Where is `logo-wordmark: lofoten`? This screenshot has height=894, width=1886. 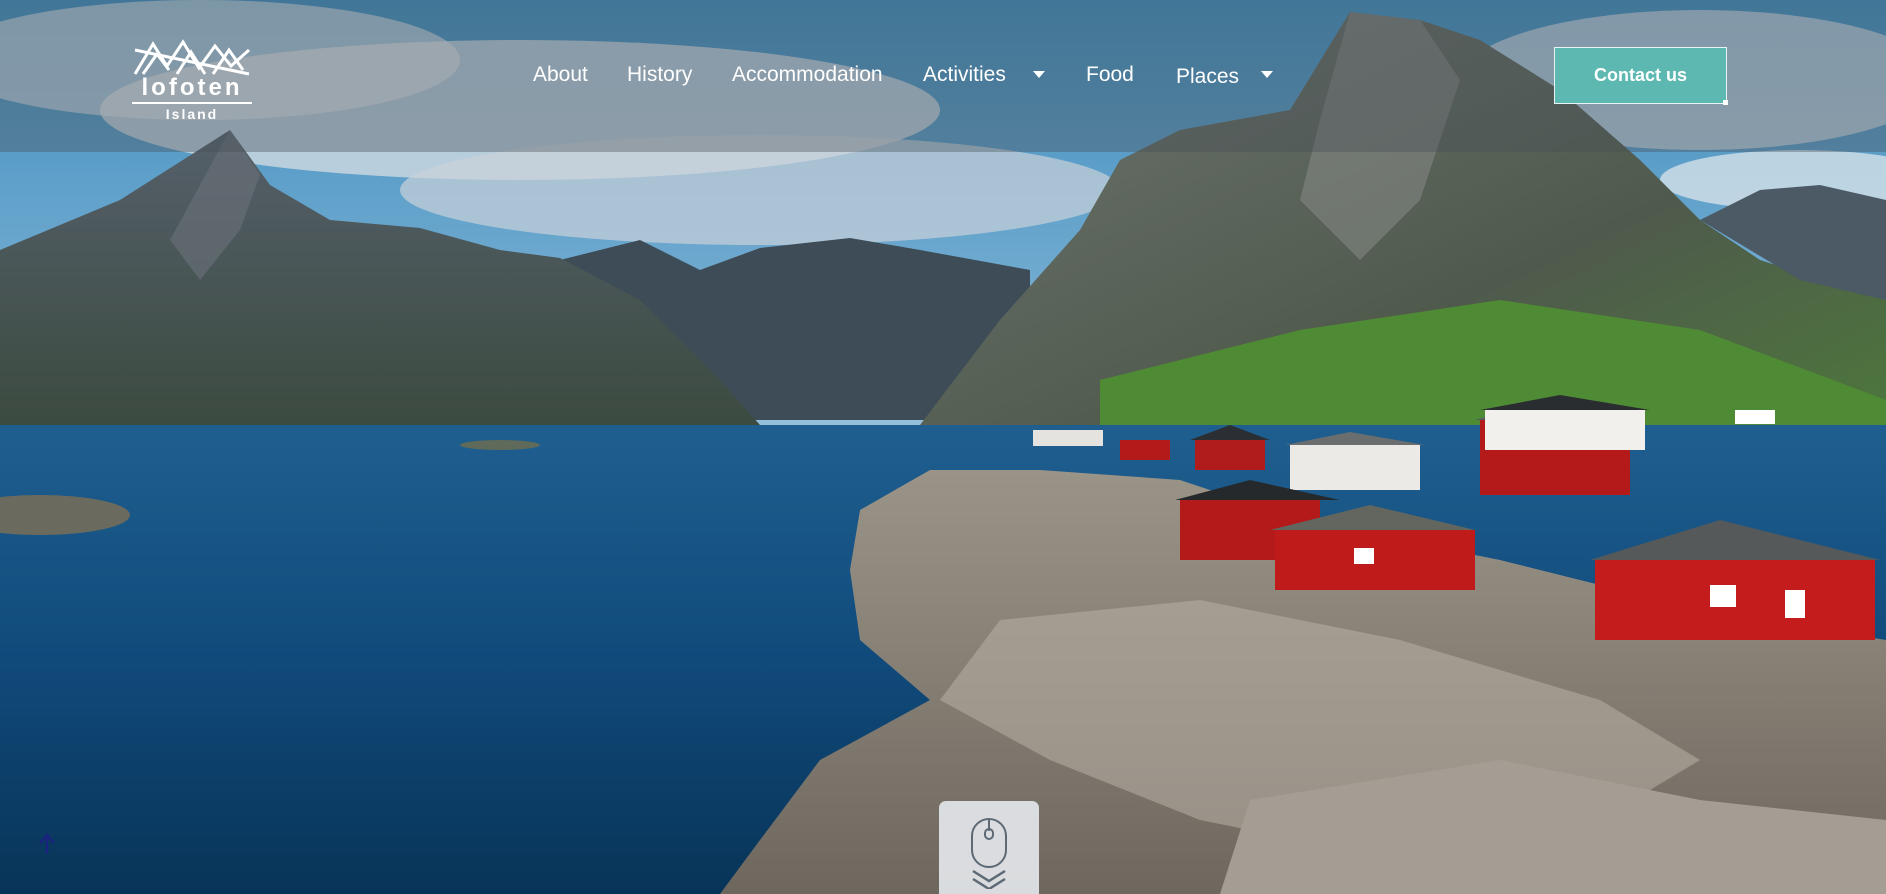 logo-wordmark: lofoten is located at coordinates (192, 90).